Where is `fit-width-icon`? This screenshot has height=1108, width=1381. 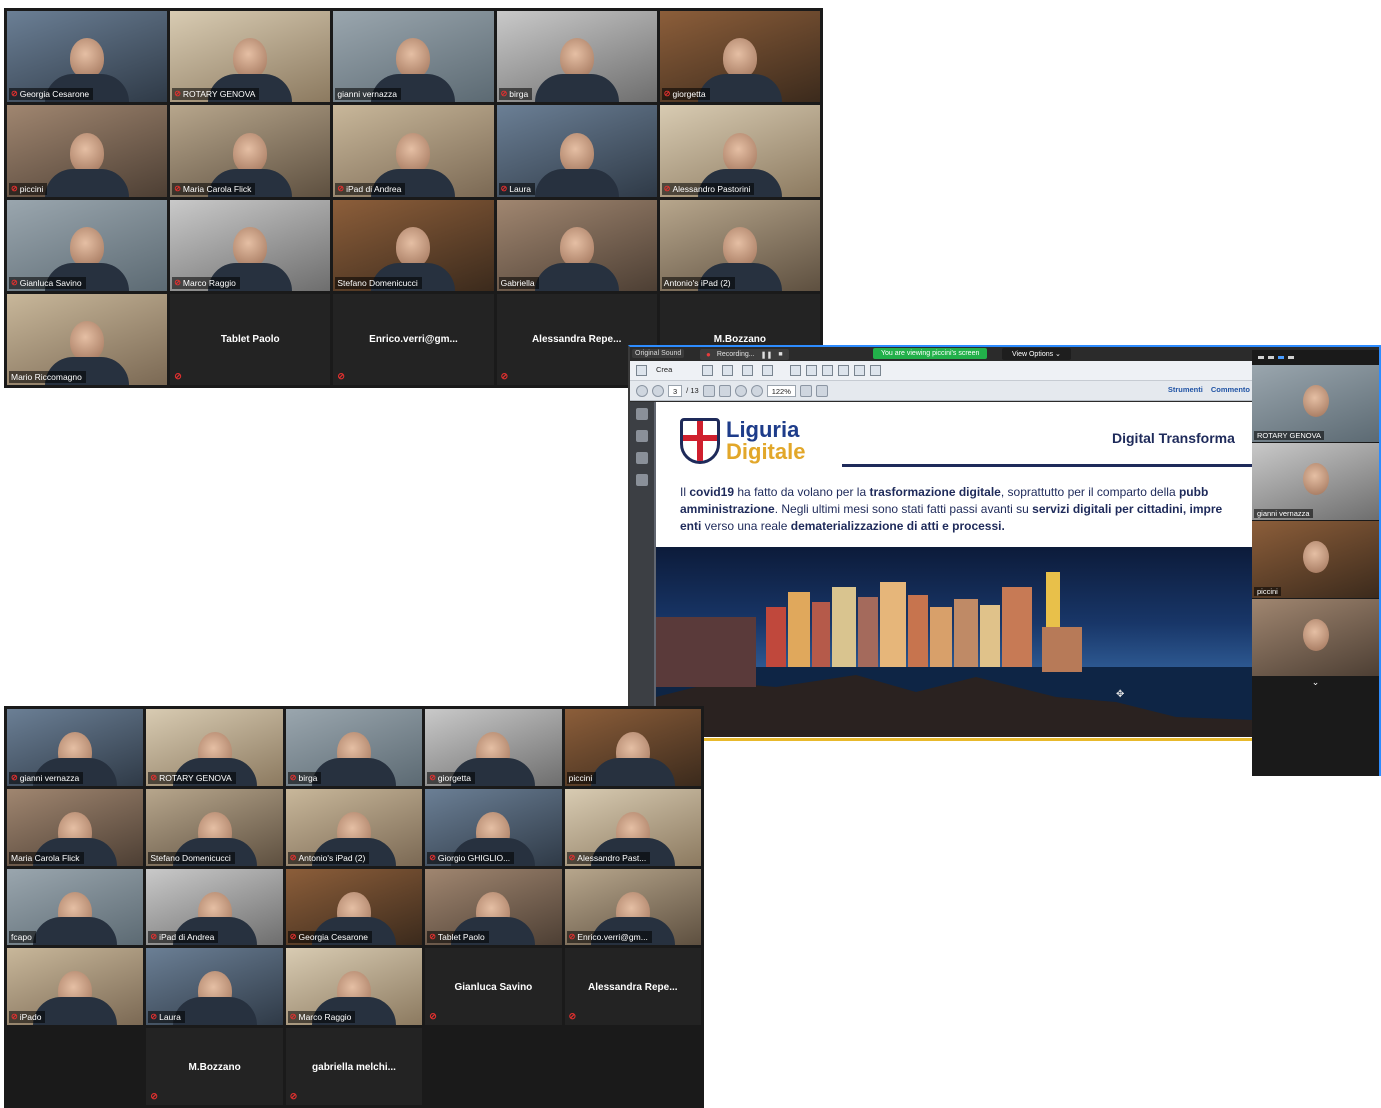 fit-width-icon is located at coordinates (805, 390).